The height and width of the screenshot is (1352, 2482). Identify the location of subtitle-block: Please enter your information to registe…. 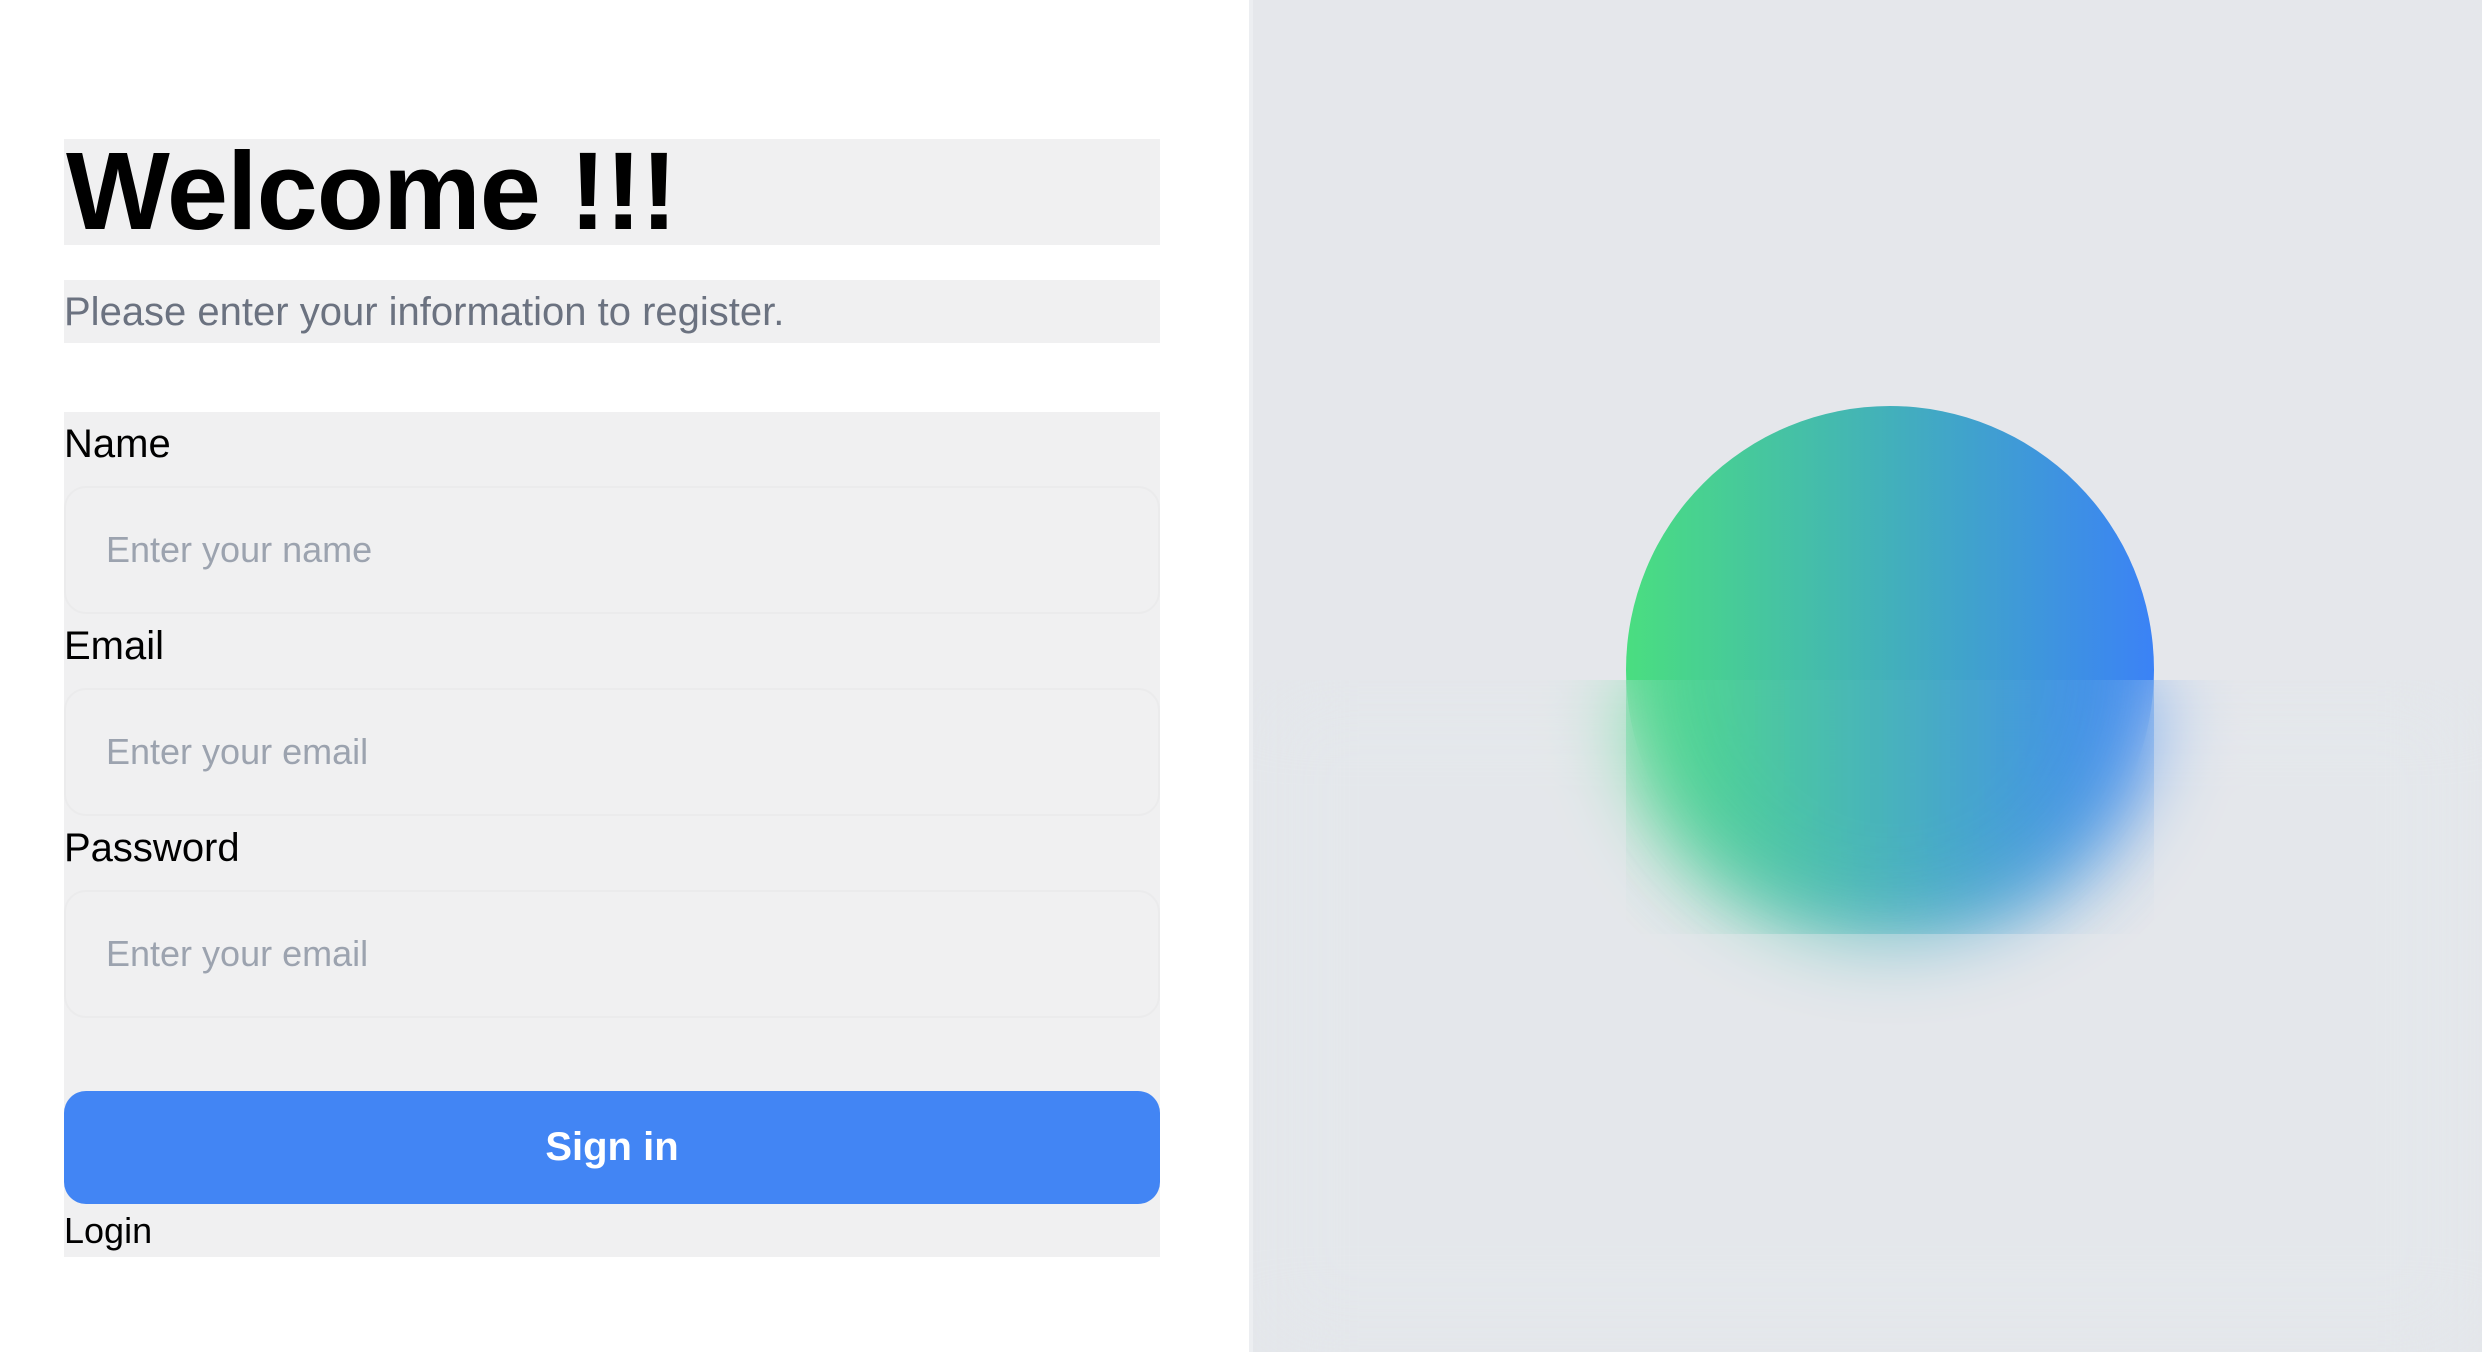
(612, 311).